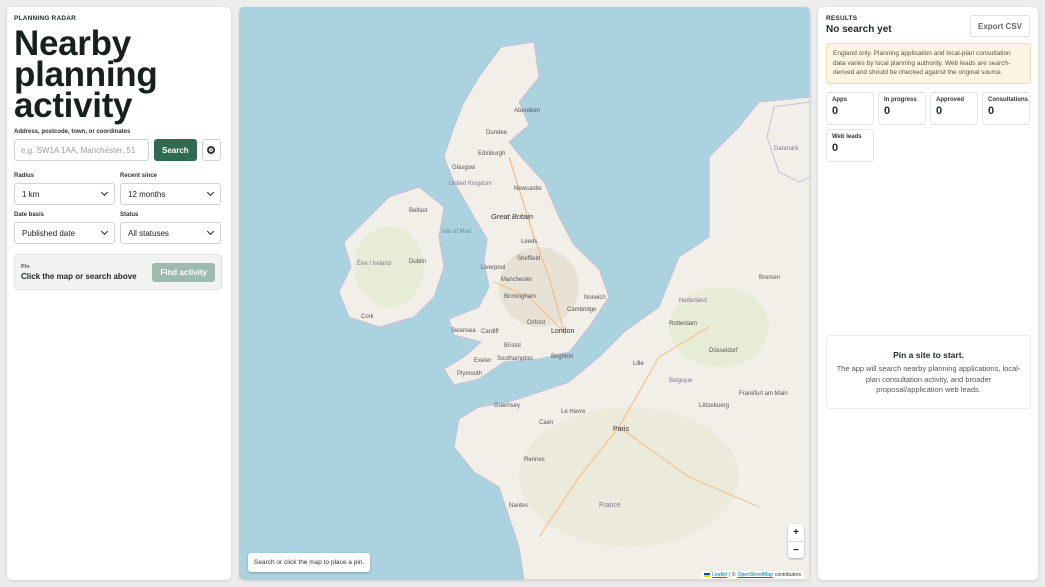 The height and width of the screenshot is (587, 1045). What do you see at coordinates (573, 412) in the screenshot?
I see `map-label-le-havre: Le Havre` at bounding box center [573, 412].